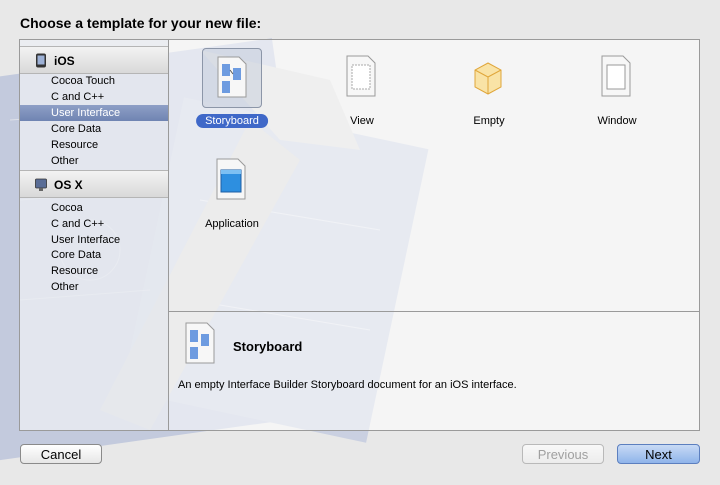  What do you see at coordinates (94, 81) in the screenshot?
I see `sidebar-item-cocoa-touch: Cocoa Touch` at bounding box center [94, 81].